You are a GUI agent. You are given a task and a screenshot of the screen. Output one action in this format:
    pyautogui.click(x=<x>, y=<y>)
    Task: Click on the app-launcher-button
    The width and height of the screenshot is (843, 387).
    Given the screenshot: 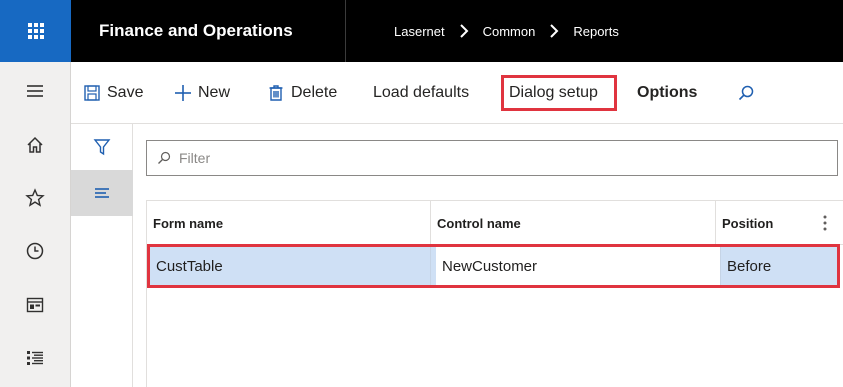 What is the action you would take?
    pyautogui.click(x=35, y=31)
    